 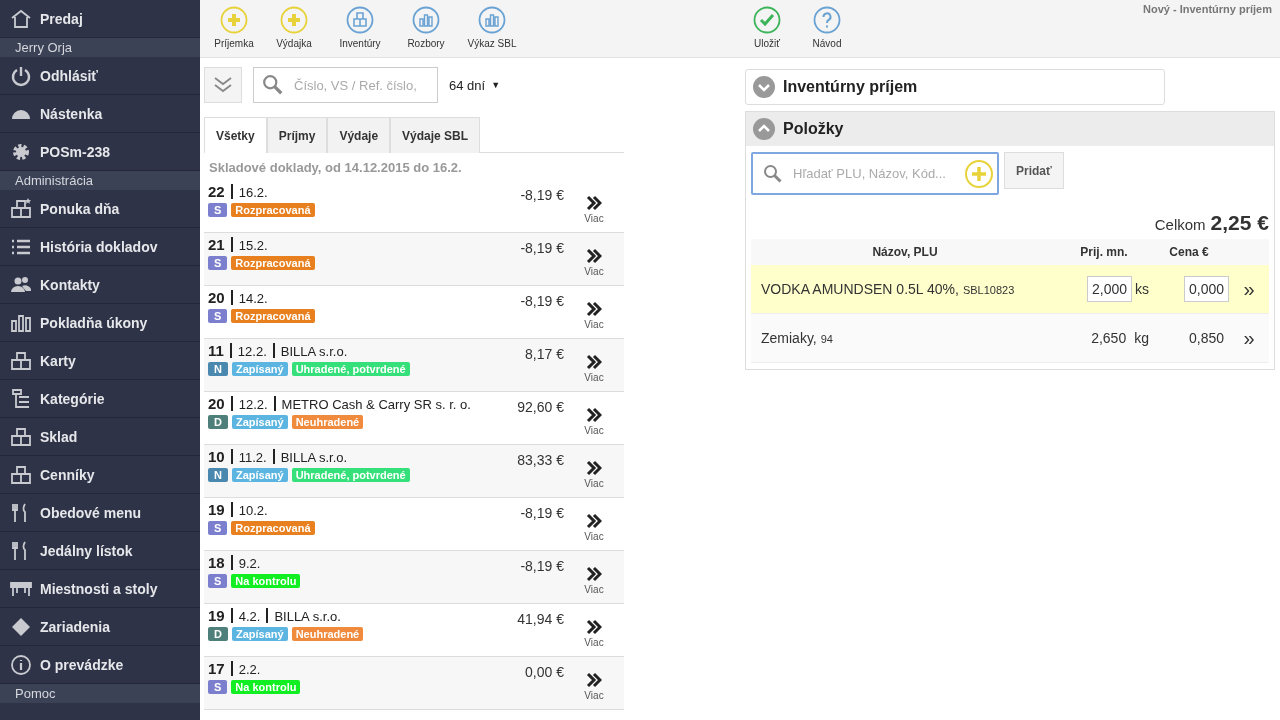 I want to click on item-row: Zemiaky, 94 2,650 kg 0,850 », so click(x=1010, y=338).